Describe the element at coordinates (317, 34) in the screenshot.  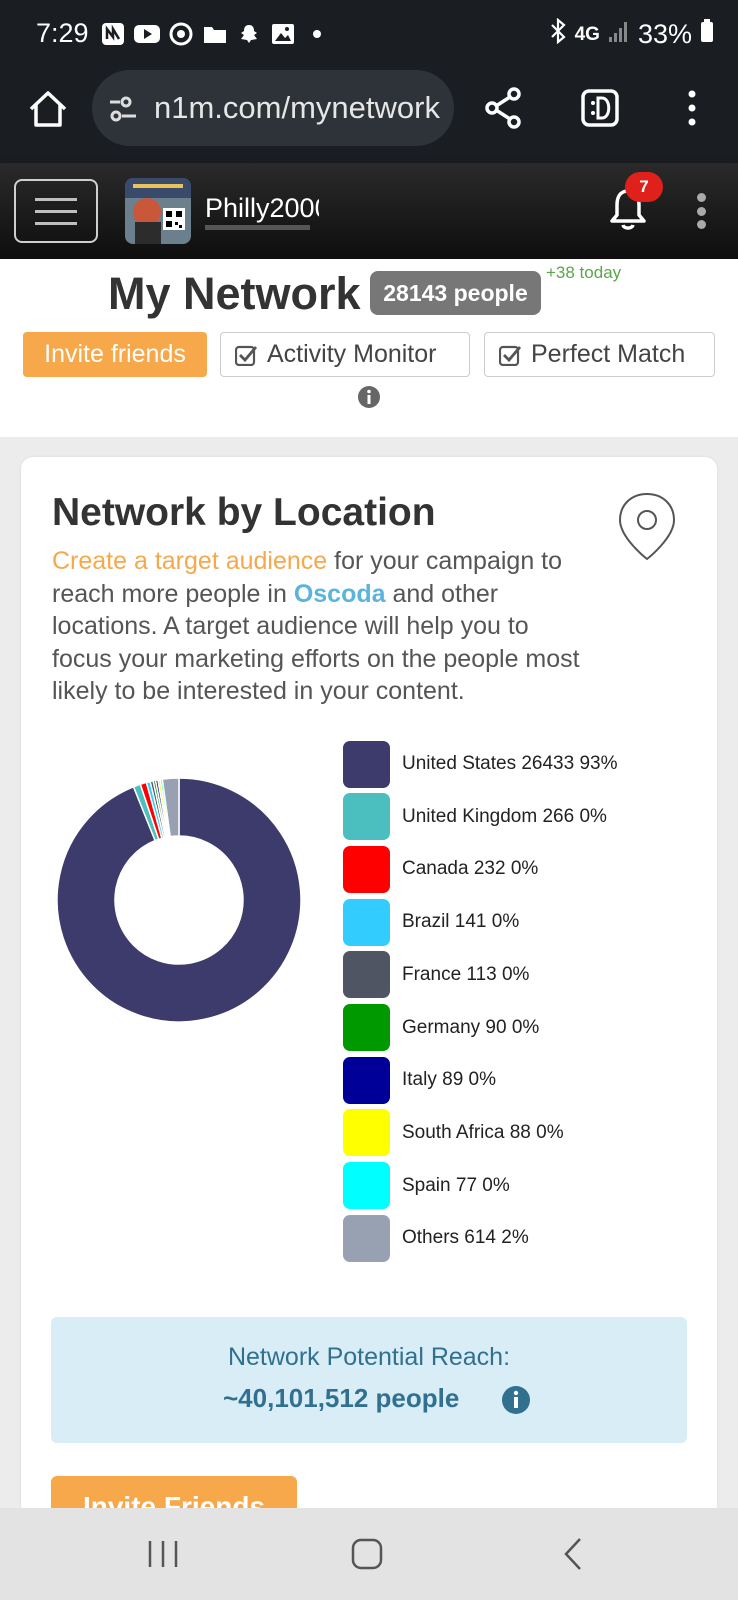
I see `more-notifications-dot` at that location.